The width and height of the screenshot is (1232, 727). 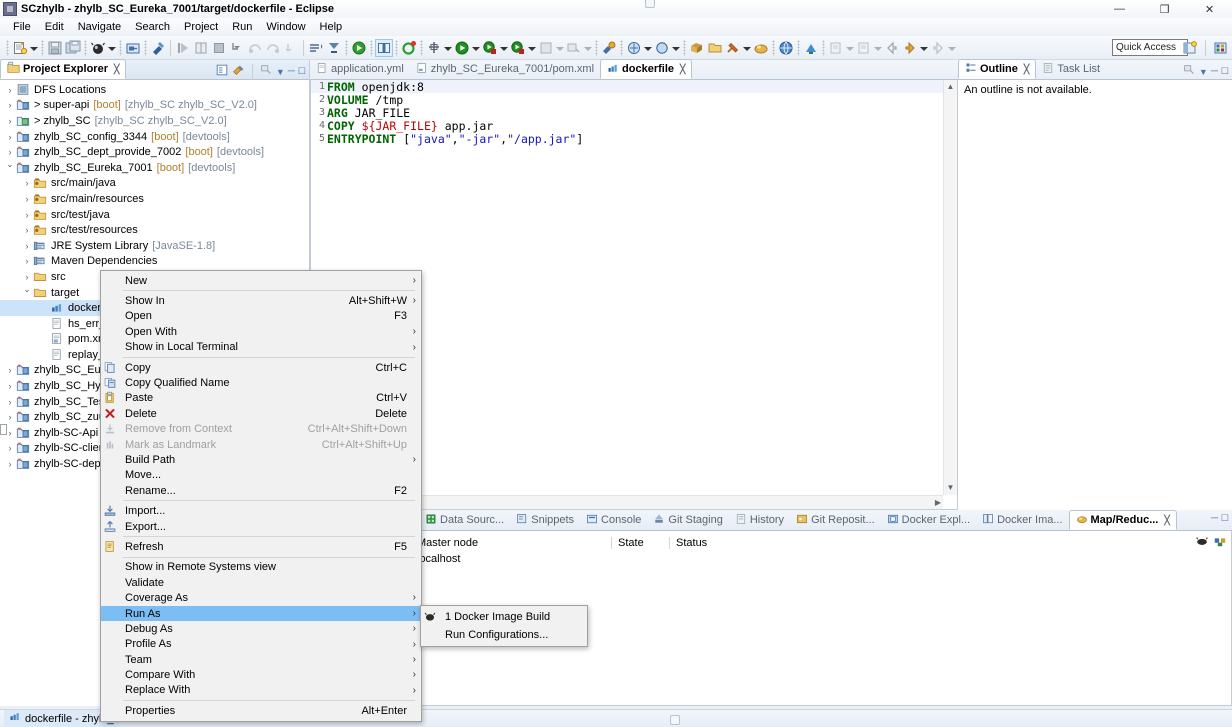 What do you see at coordinates (640, 543) in the screenshot?
I see `grid-column-header: State` at bounding box center [640, 543].